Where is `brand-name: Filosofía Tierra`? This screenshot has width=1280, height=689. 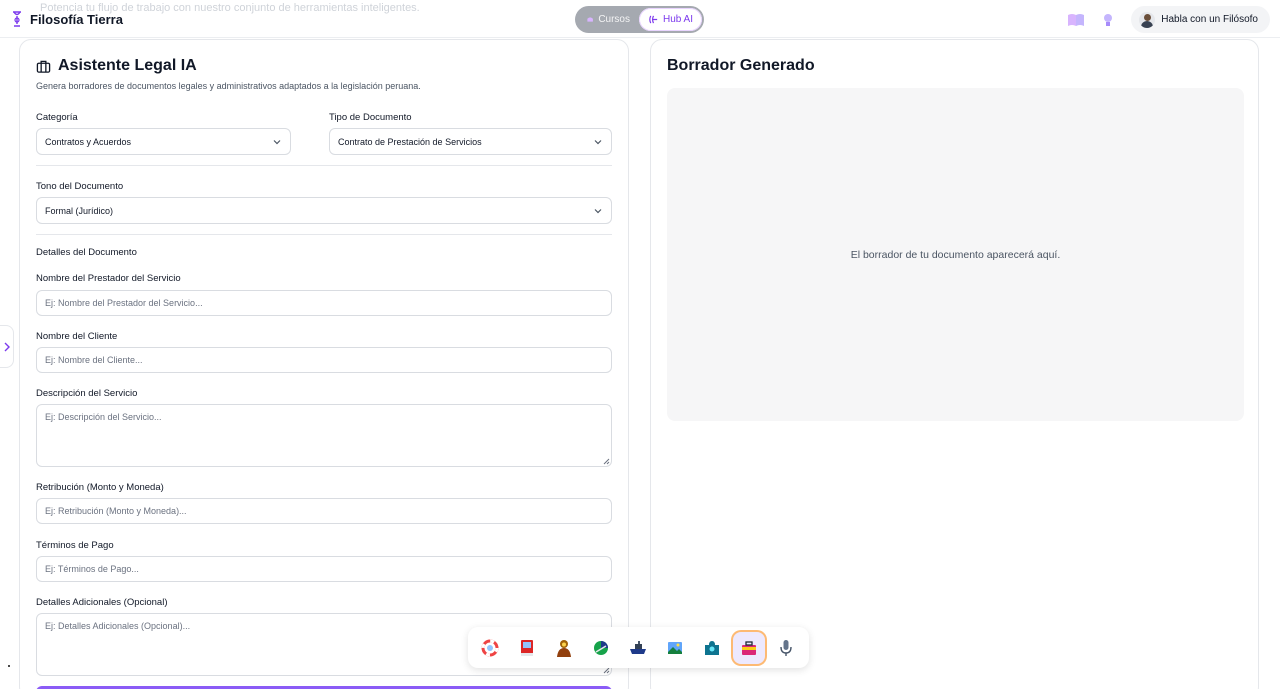
brand-name: Filosofía Tierra is located at coordinates (76, 19).